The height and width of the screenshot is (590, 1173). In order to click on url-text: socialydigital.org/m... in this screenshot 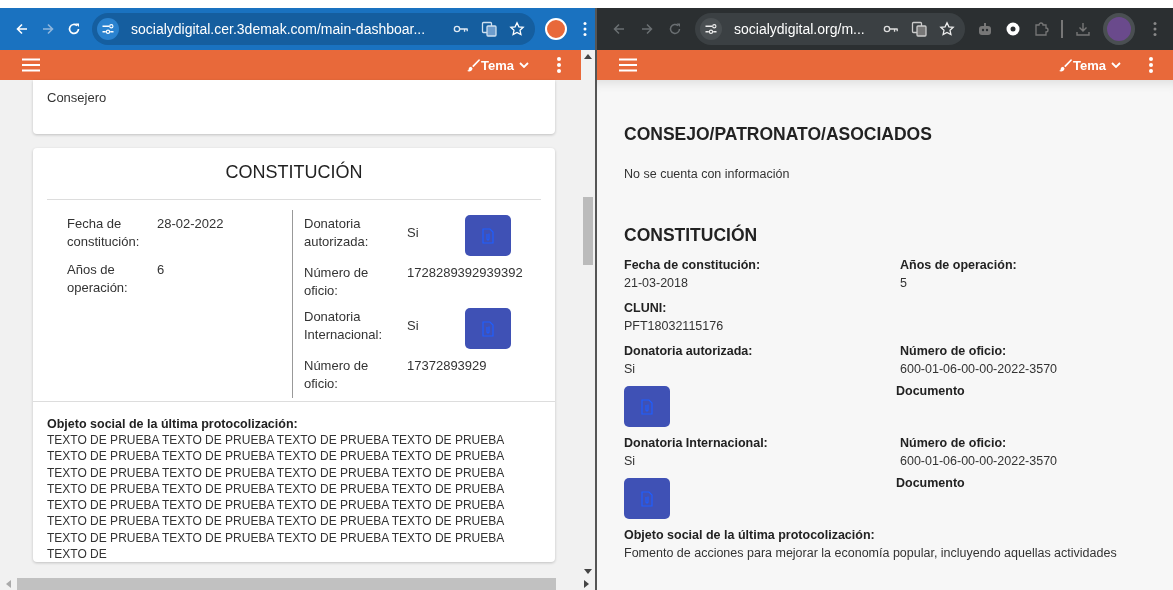, I will do `click(800, 29)`.